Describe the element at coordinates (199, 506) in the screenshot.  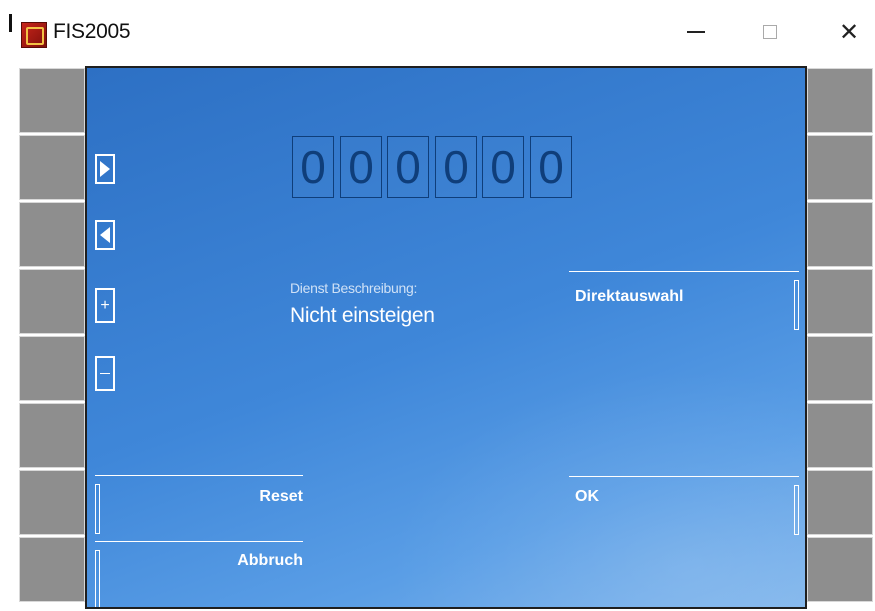
I see `reset-button: Reset` at that location.